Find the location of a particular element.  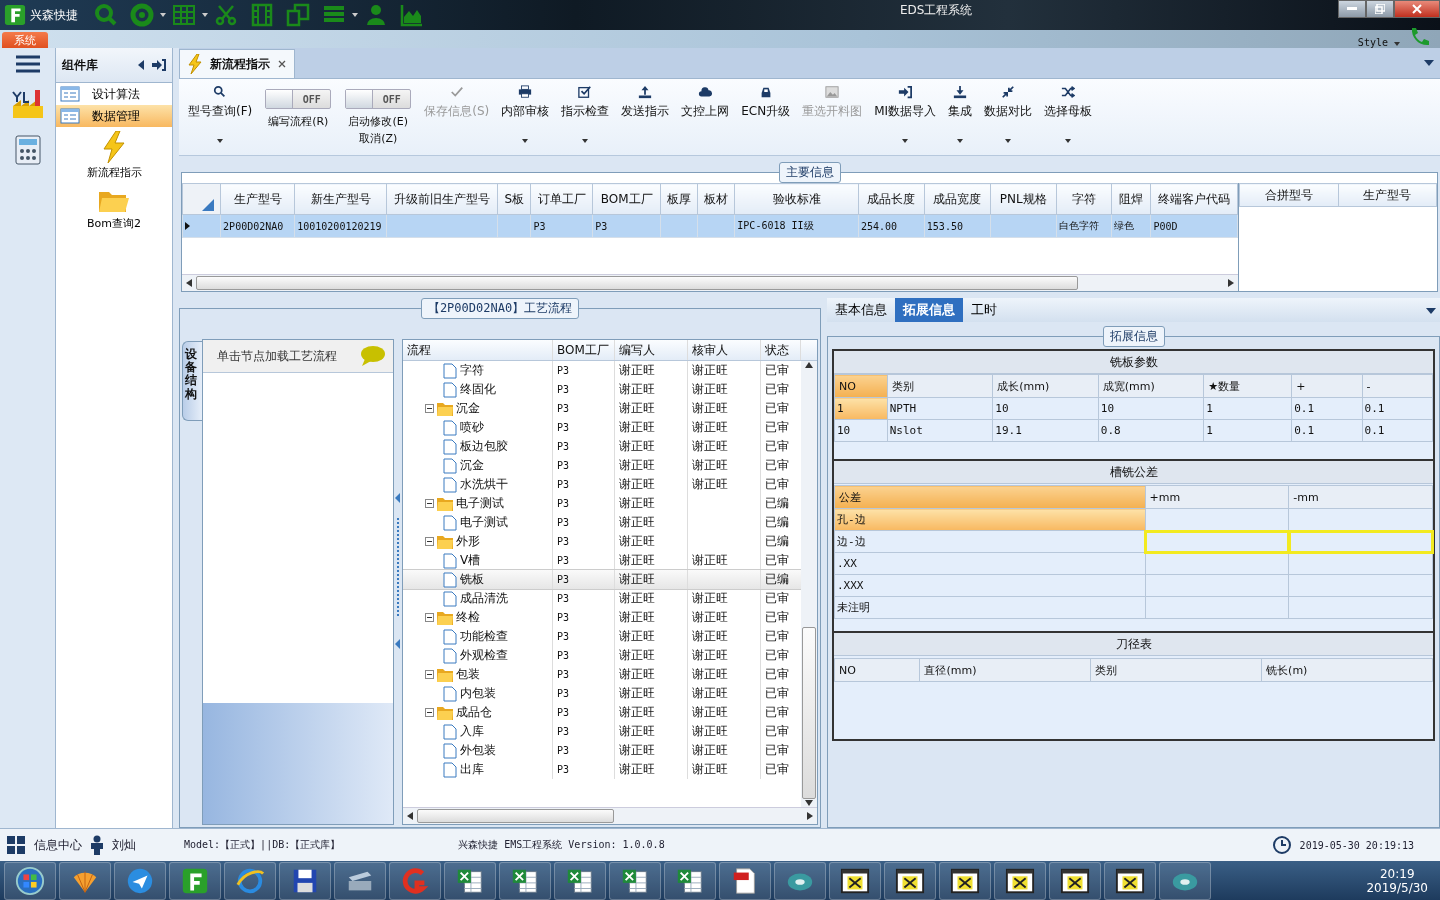

document-tab: 新流程指示 is located at coordinates (237, 63).